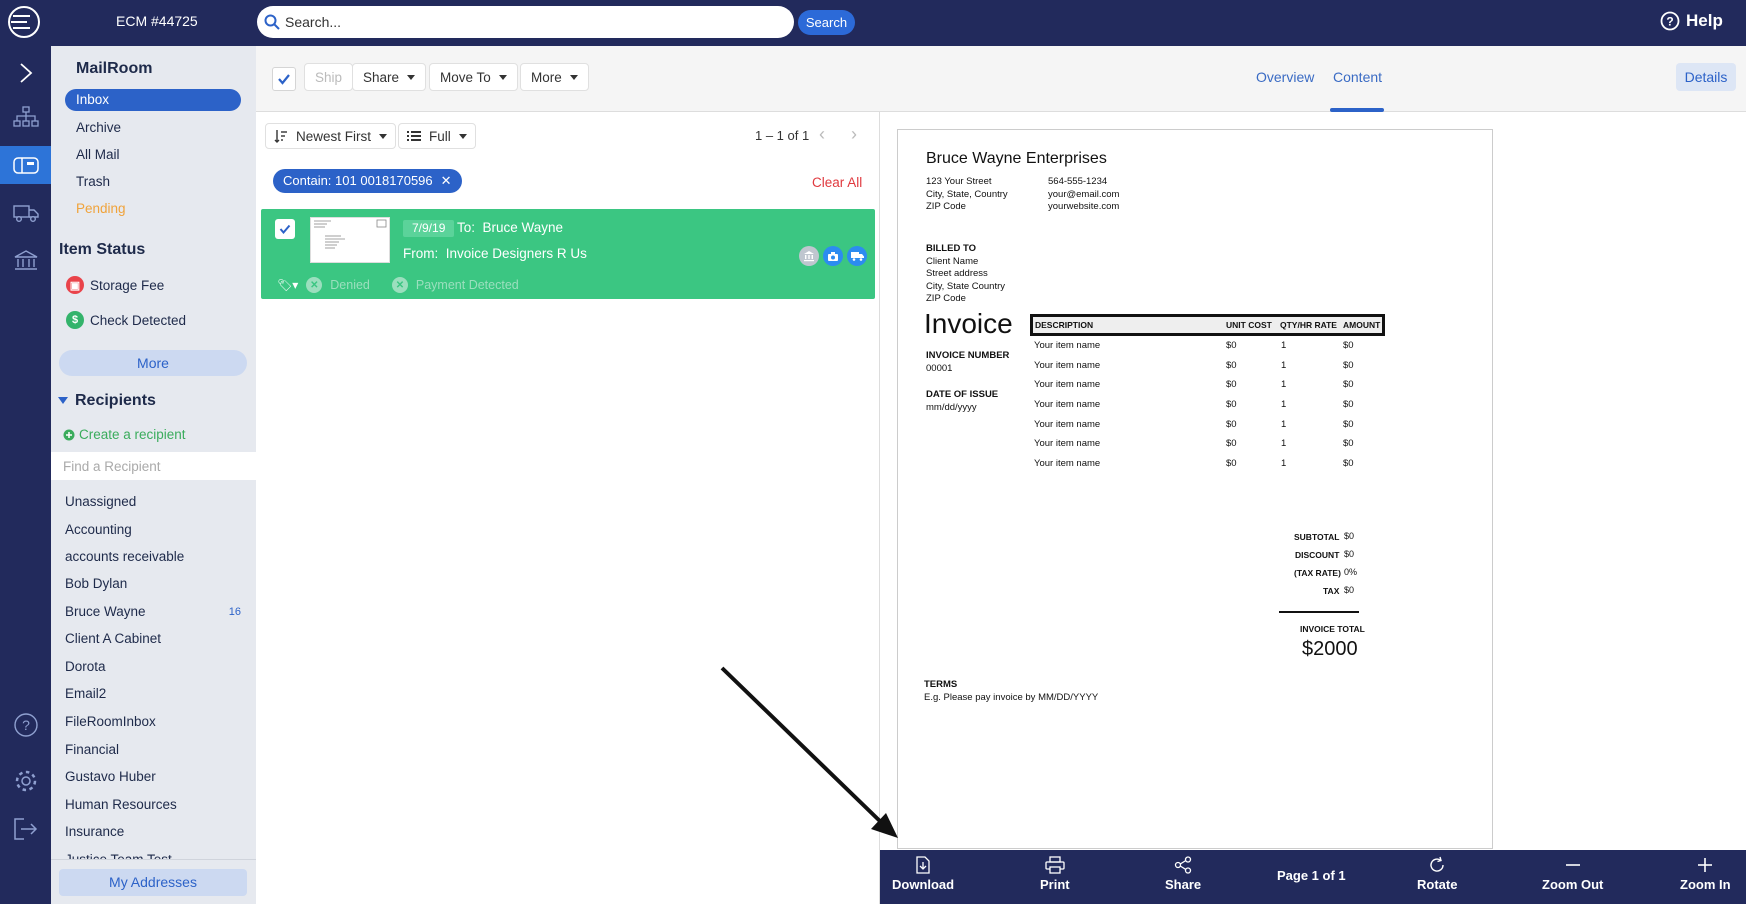  Describe the element at coordinates (126, 320) in the screenshot. I see `status-check-detected: $ Check Detected` at that location.